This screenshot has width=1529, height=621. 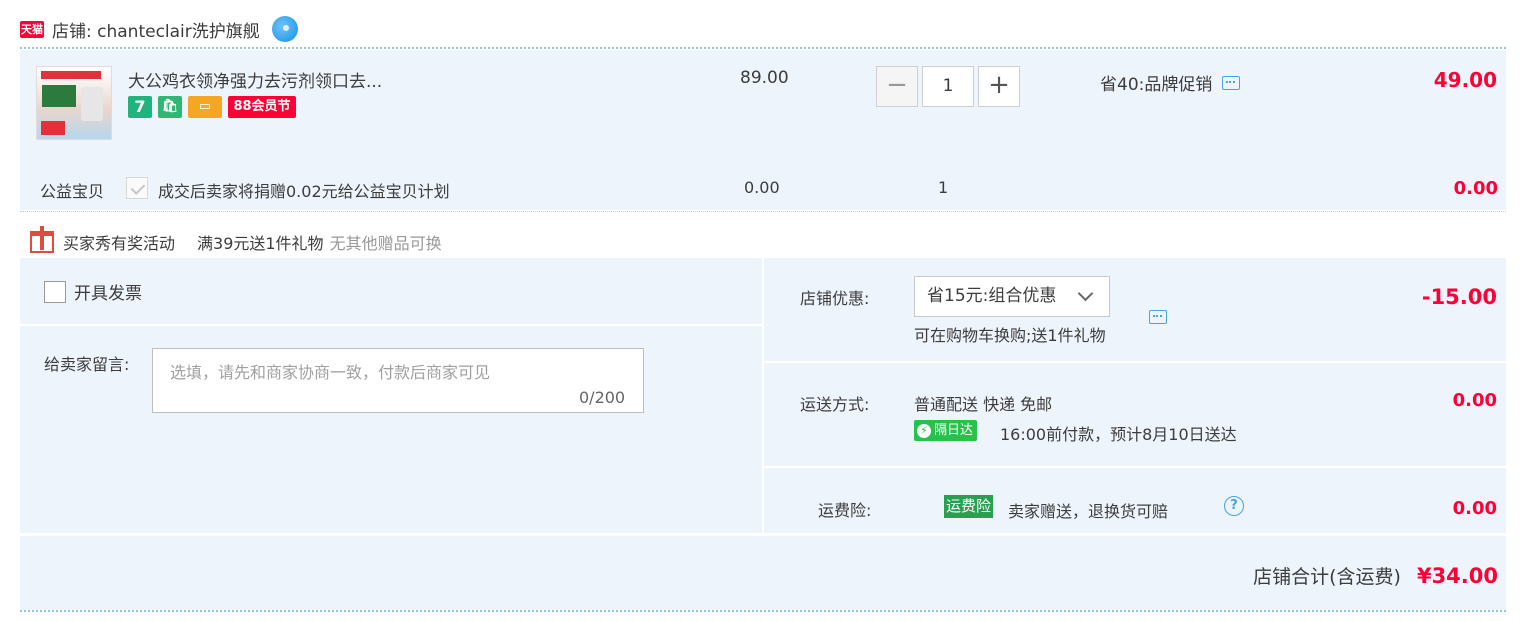 I want to click on lightning-icon: ⚡, so click(x=924, y=430).